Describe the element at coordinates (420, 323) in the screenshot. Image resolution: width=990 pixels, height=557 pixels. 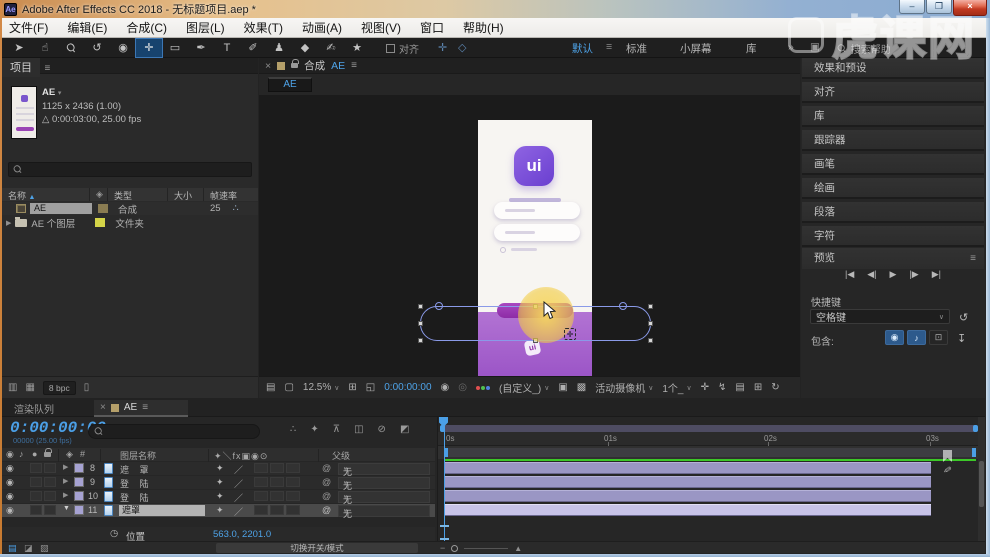
I see `handle-ml` at that location.